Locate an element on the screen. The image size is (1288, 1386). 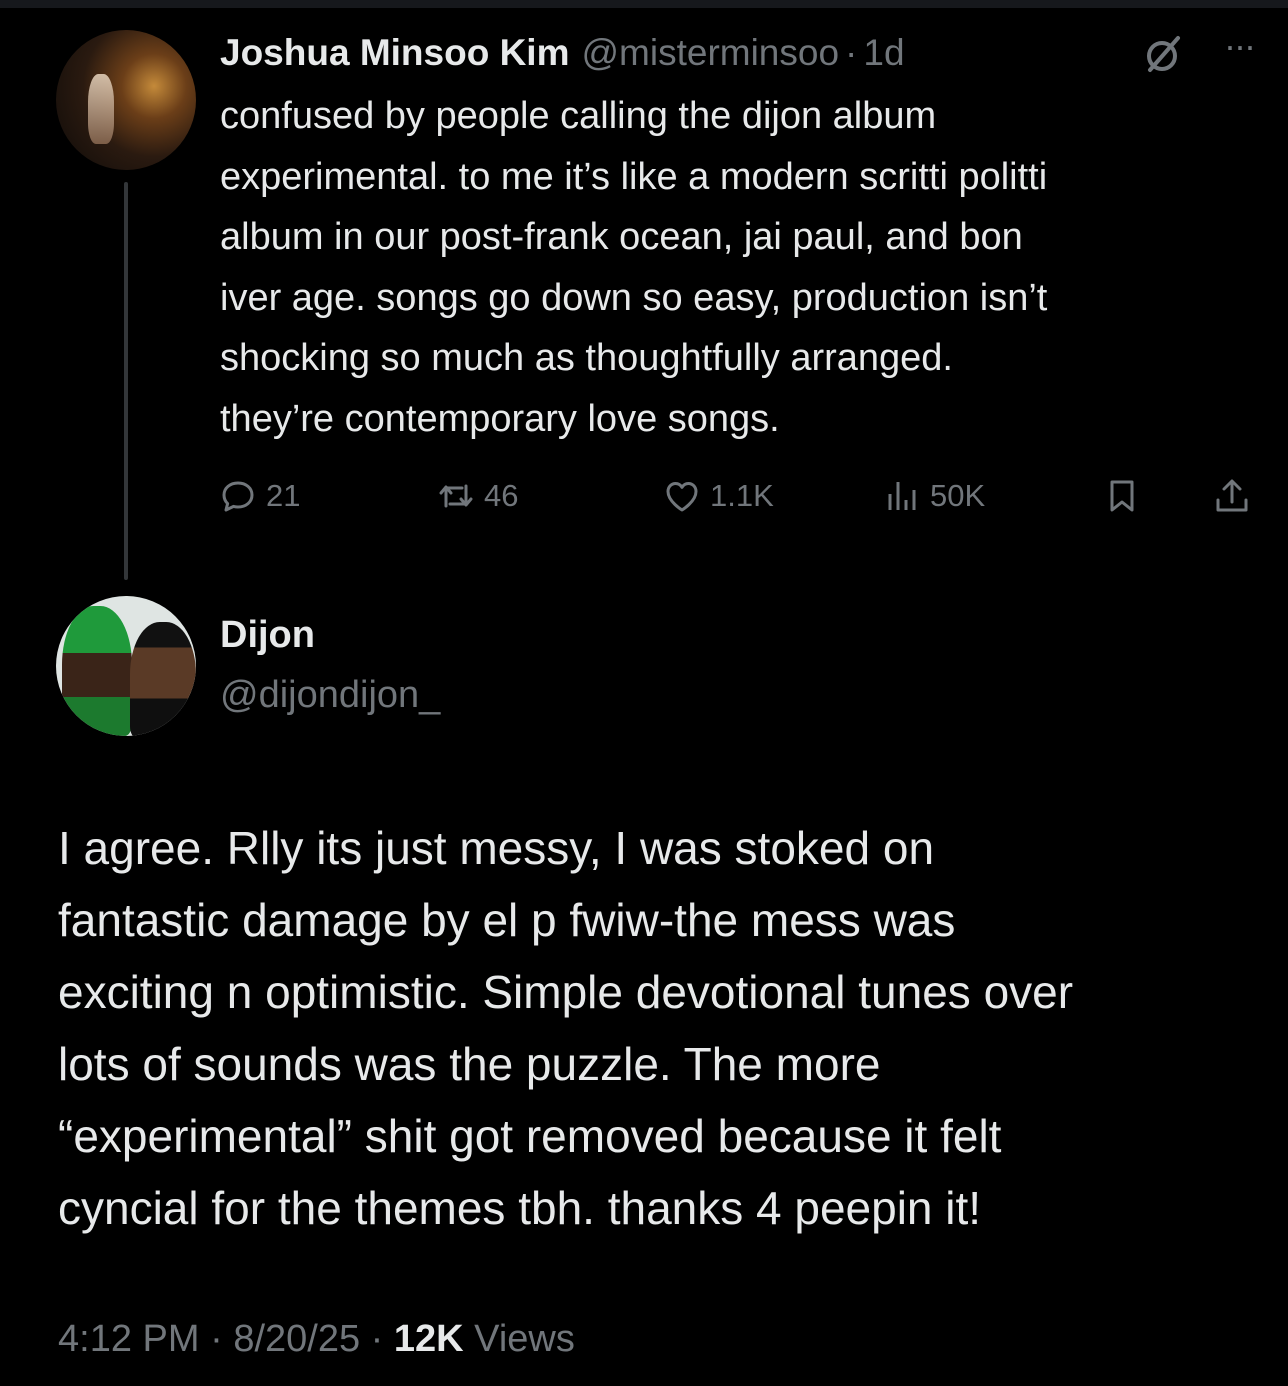
bookmark-icon is located at coordinates (1122, 496).